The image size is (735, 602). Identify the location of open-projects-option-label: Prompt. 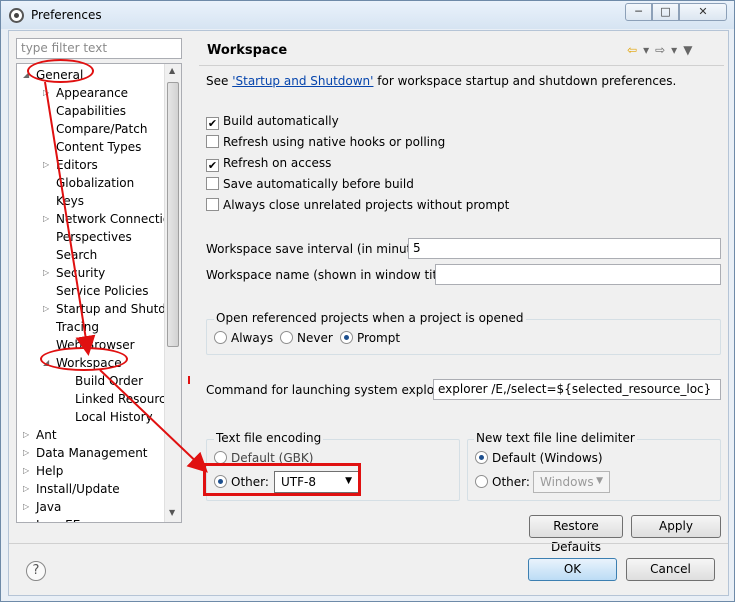
(379, 338).